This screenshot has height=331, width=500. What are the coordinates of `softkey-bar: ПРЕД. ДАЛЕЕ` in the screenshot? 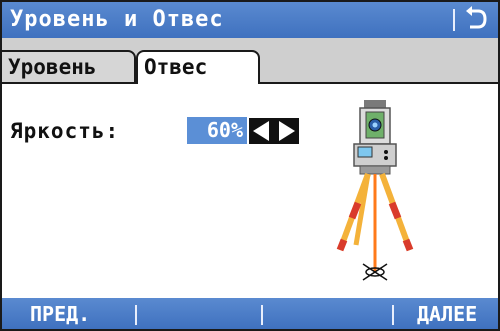 It's located at (250, 313).